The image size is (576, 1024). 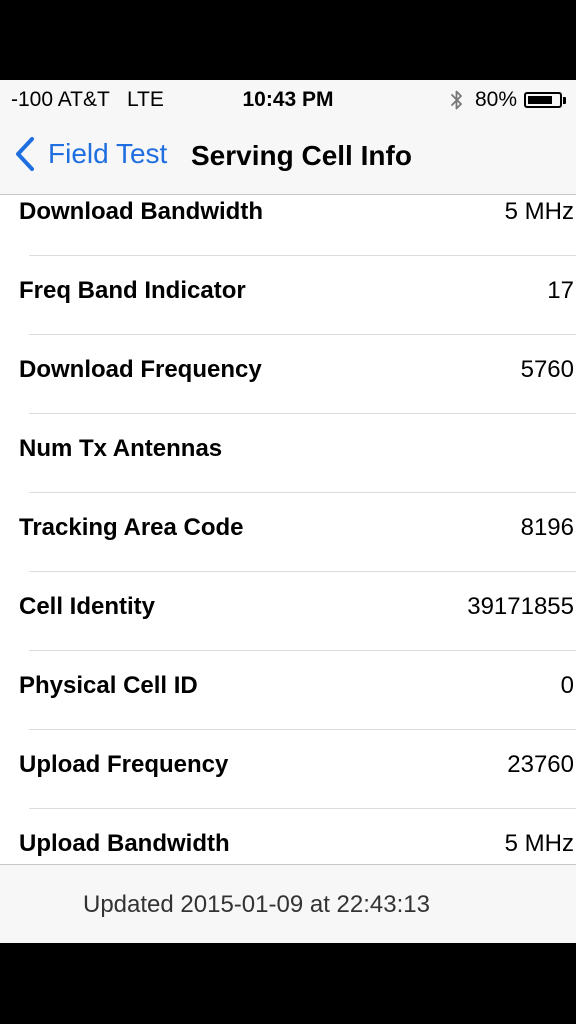 I want to click on row-label: Tracking Area Code, so click(x=131, y=527).